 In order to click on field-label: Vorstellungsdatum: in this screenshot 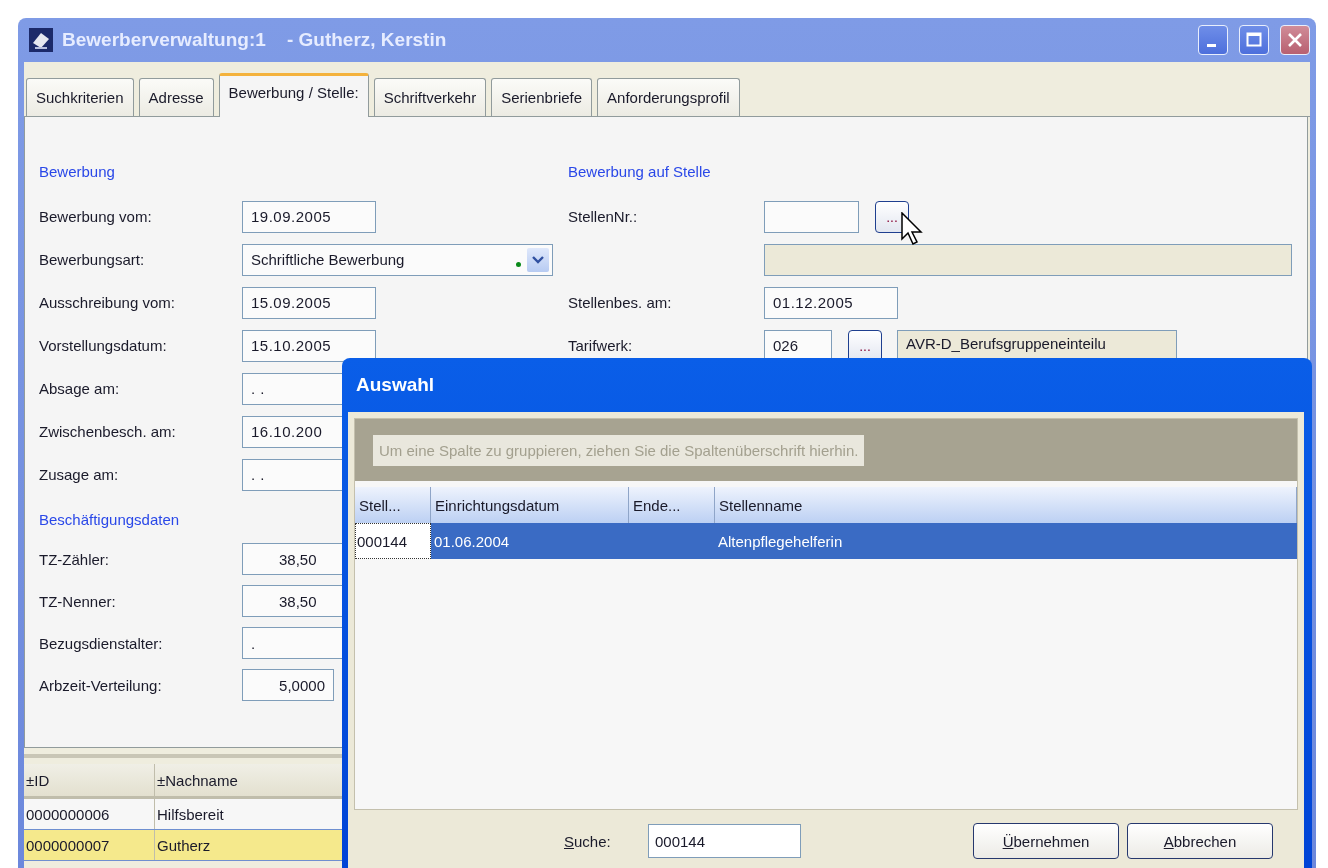, I will do `click(103, 345)`.